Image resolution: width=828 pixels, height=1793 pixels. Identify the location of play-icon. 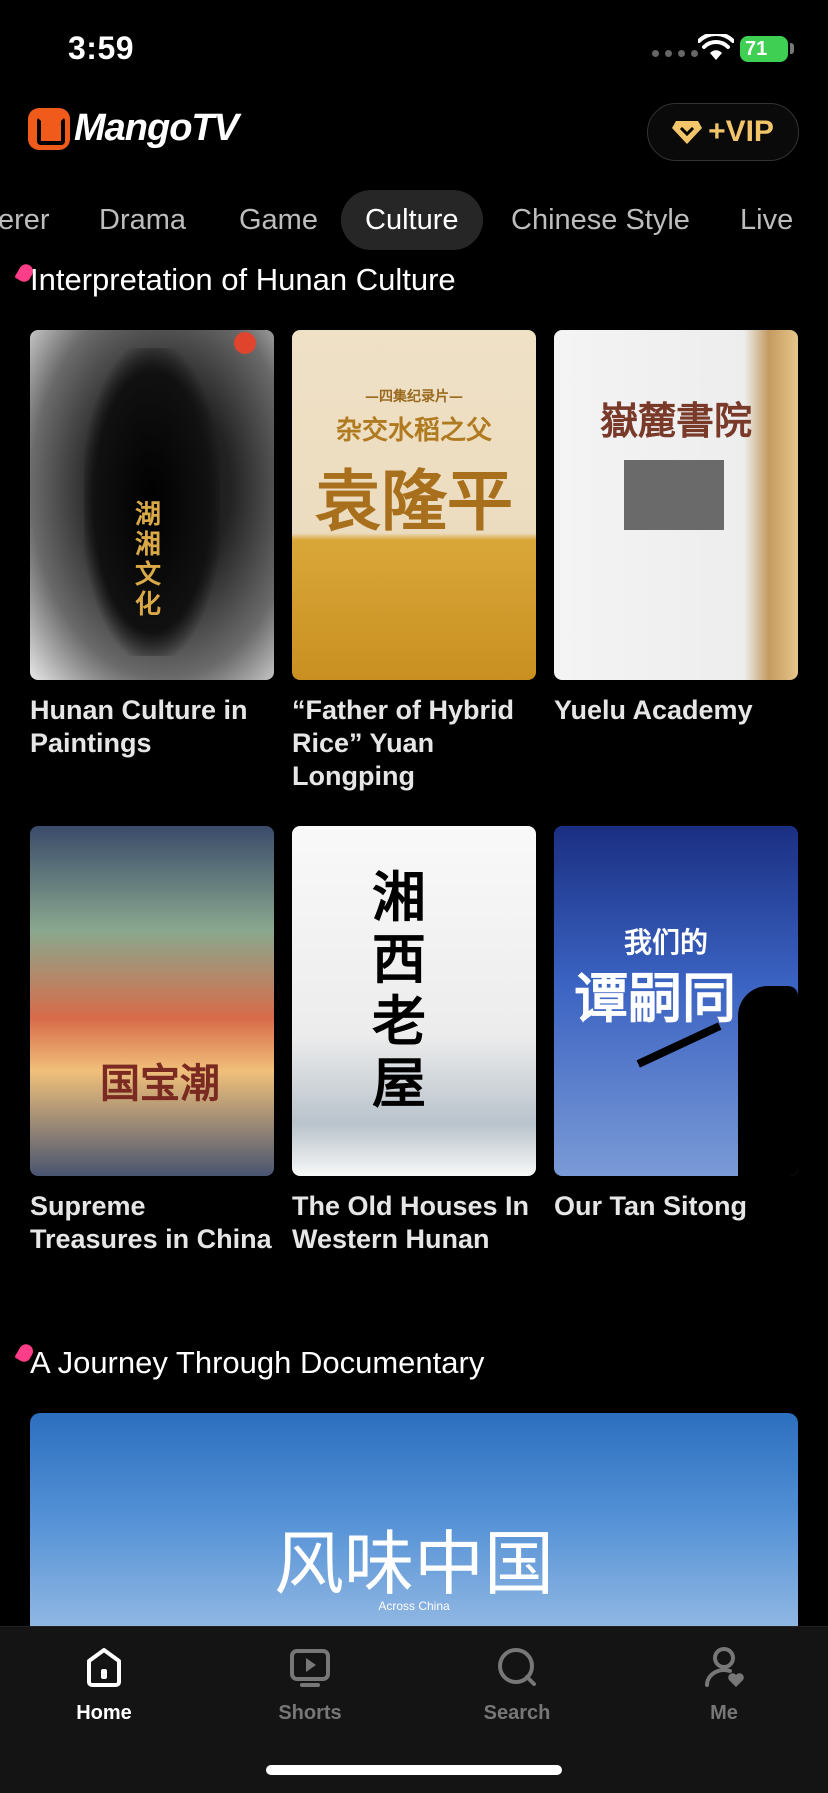
(310, 1668).